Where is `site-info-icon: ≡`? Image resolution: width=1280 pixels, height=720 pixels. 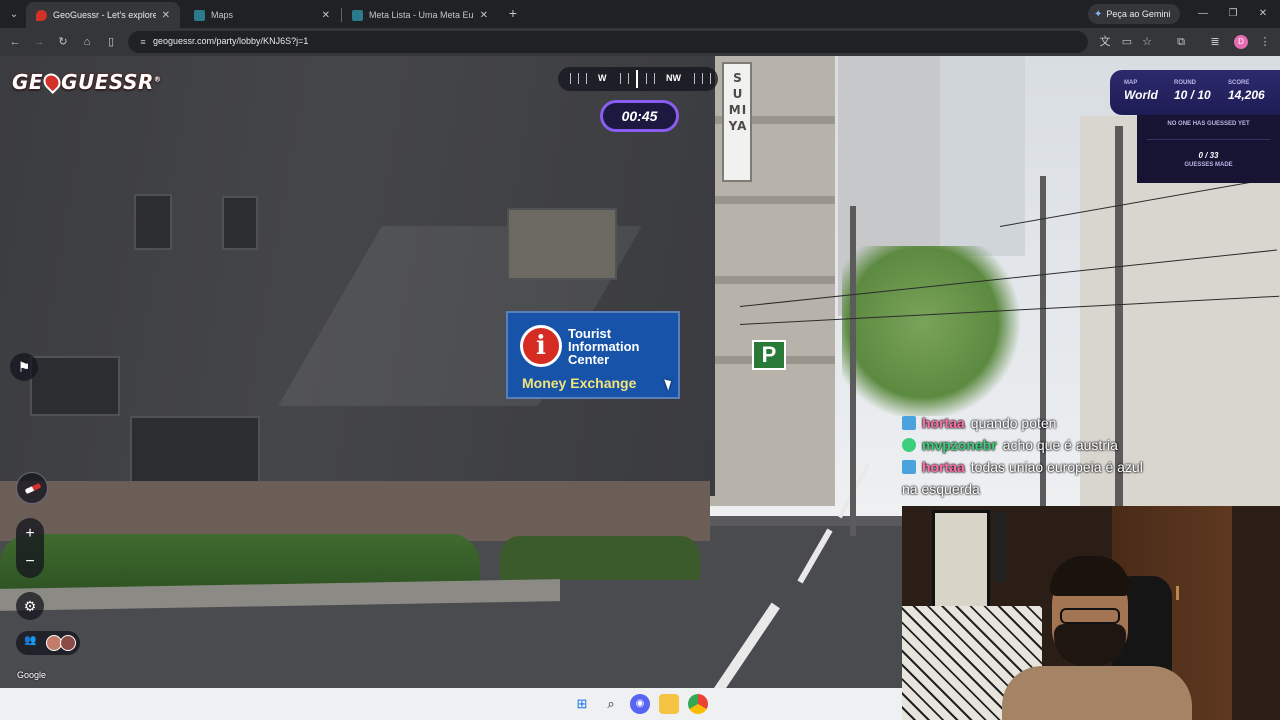
site-info-icon: ≡ is located at coordinates (143, 42).